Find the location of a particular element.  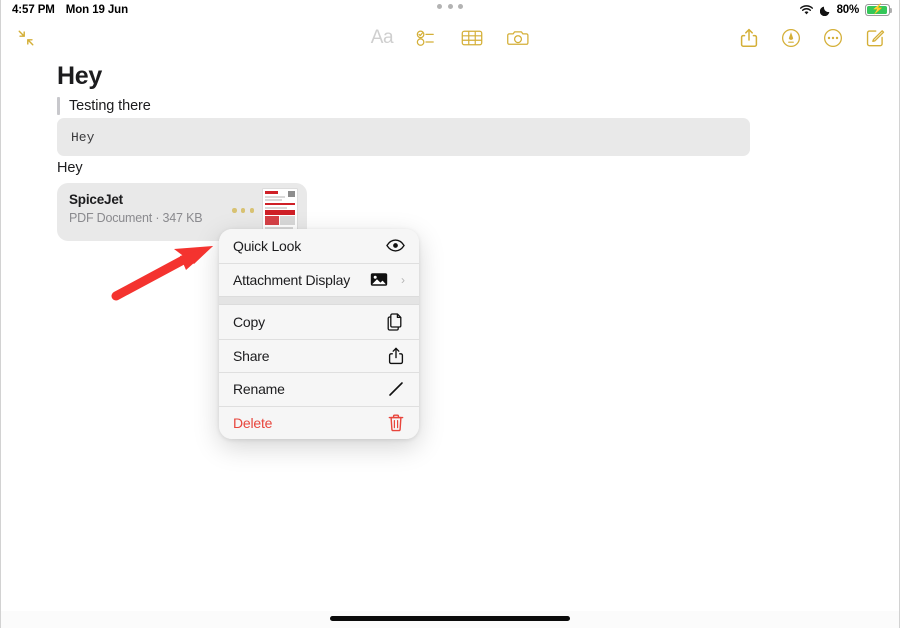

more-ellipsis-icon is located at coordinates (833, 38).